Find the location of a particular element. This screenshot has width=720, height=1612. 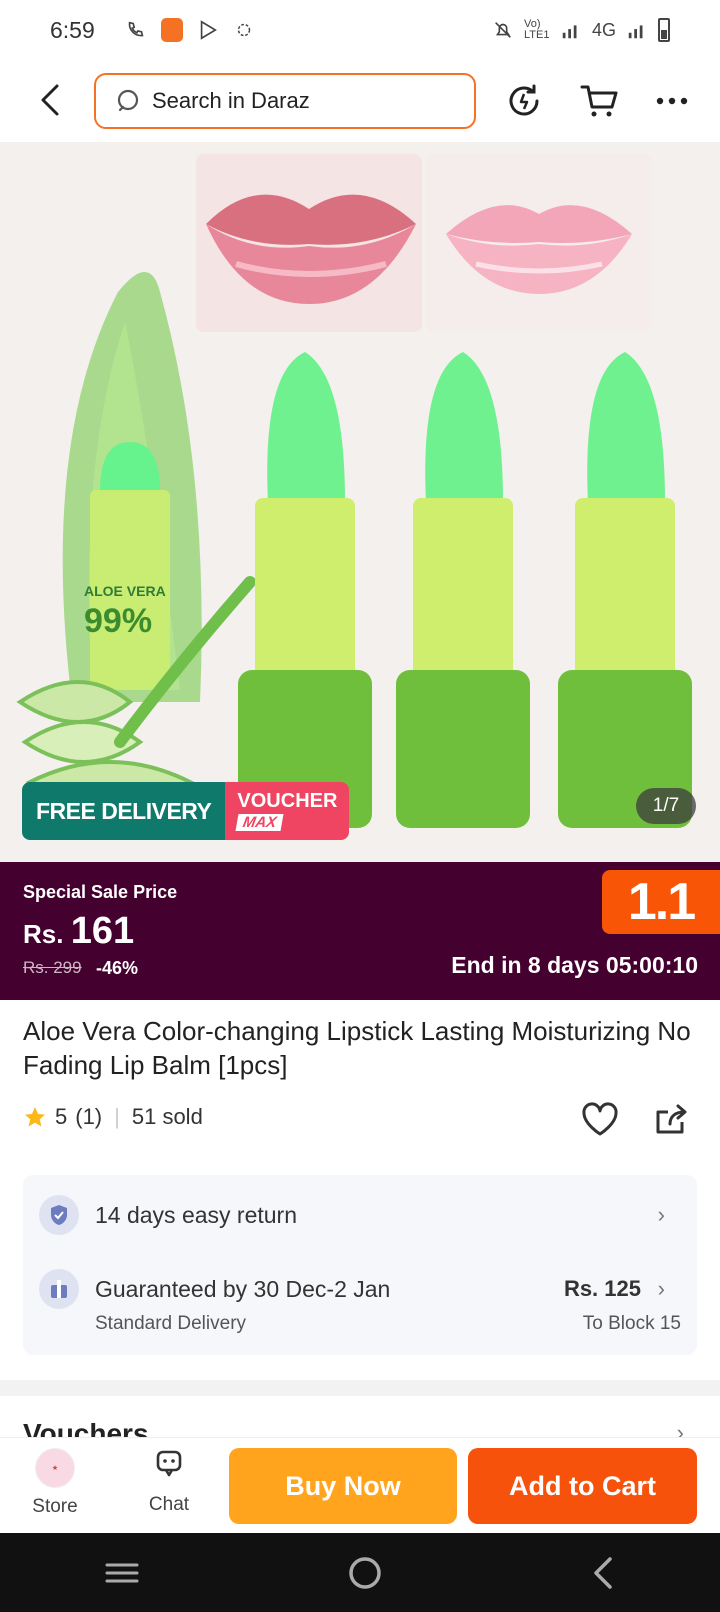

battery-icon is located at coordinates (664, 30).